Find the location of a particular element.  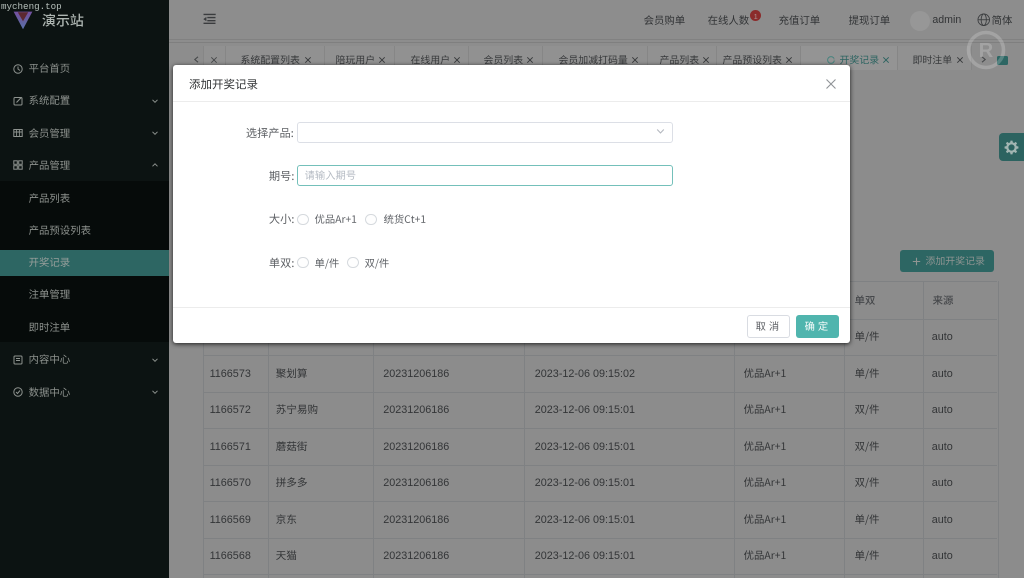

svg-text: R is located at coordinates (986, 51).